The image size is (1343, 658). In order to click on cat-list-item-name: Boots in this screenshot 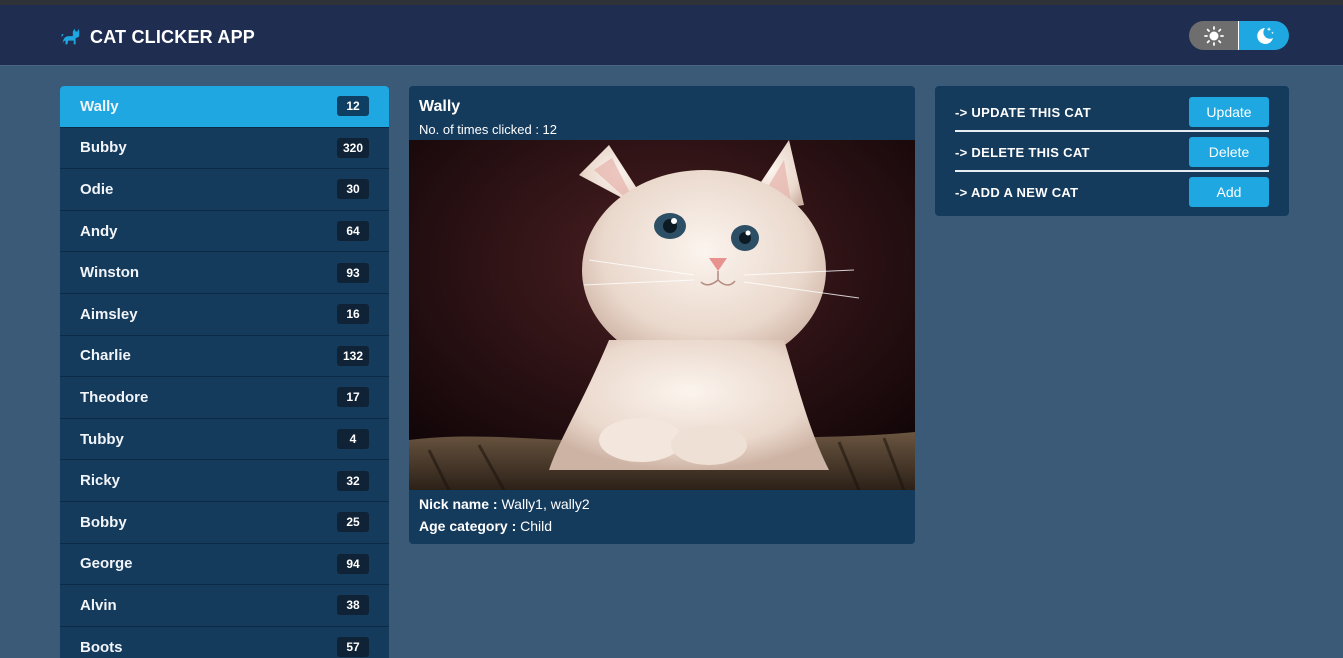, I will do `click(101, 647)`.